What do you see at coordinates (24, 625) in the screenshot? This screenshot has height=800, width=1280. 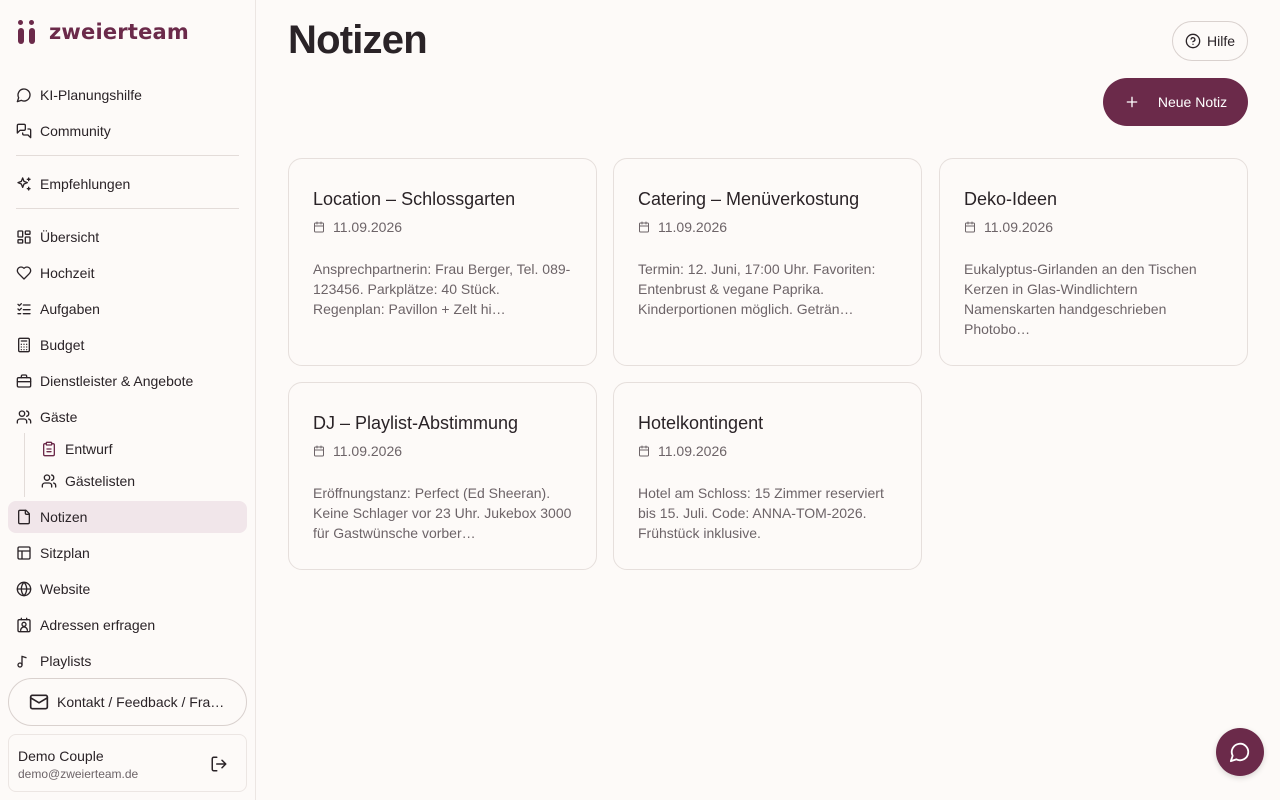 I see `contact-card-icon` at bounding box center [24, 625].